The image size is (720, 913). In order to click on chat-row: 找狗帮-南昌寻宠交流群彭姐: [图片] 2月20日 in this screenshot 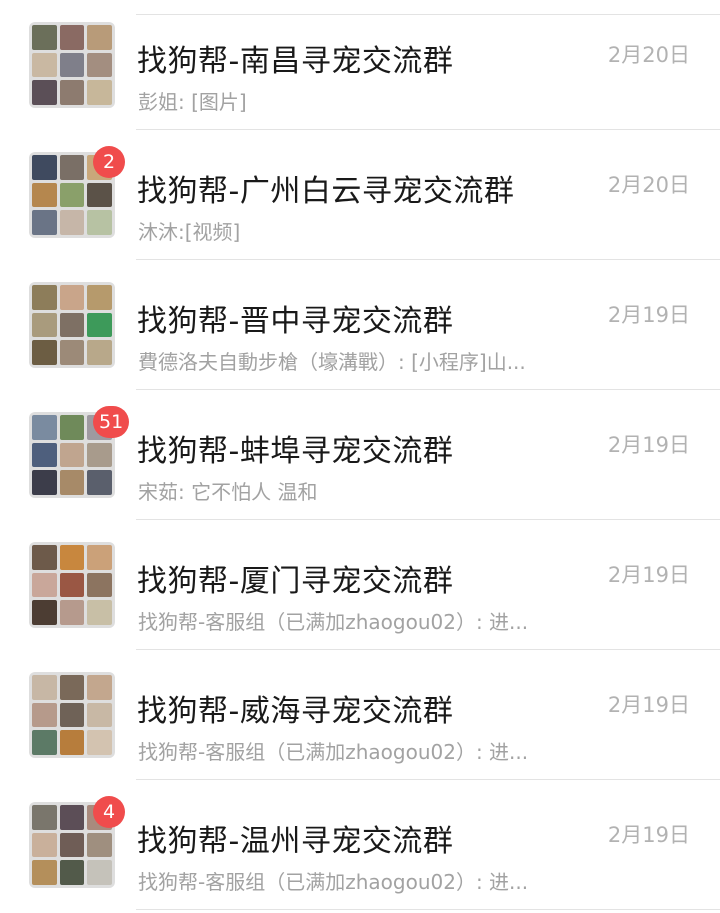, I will do `click(360, 65)`.